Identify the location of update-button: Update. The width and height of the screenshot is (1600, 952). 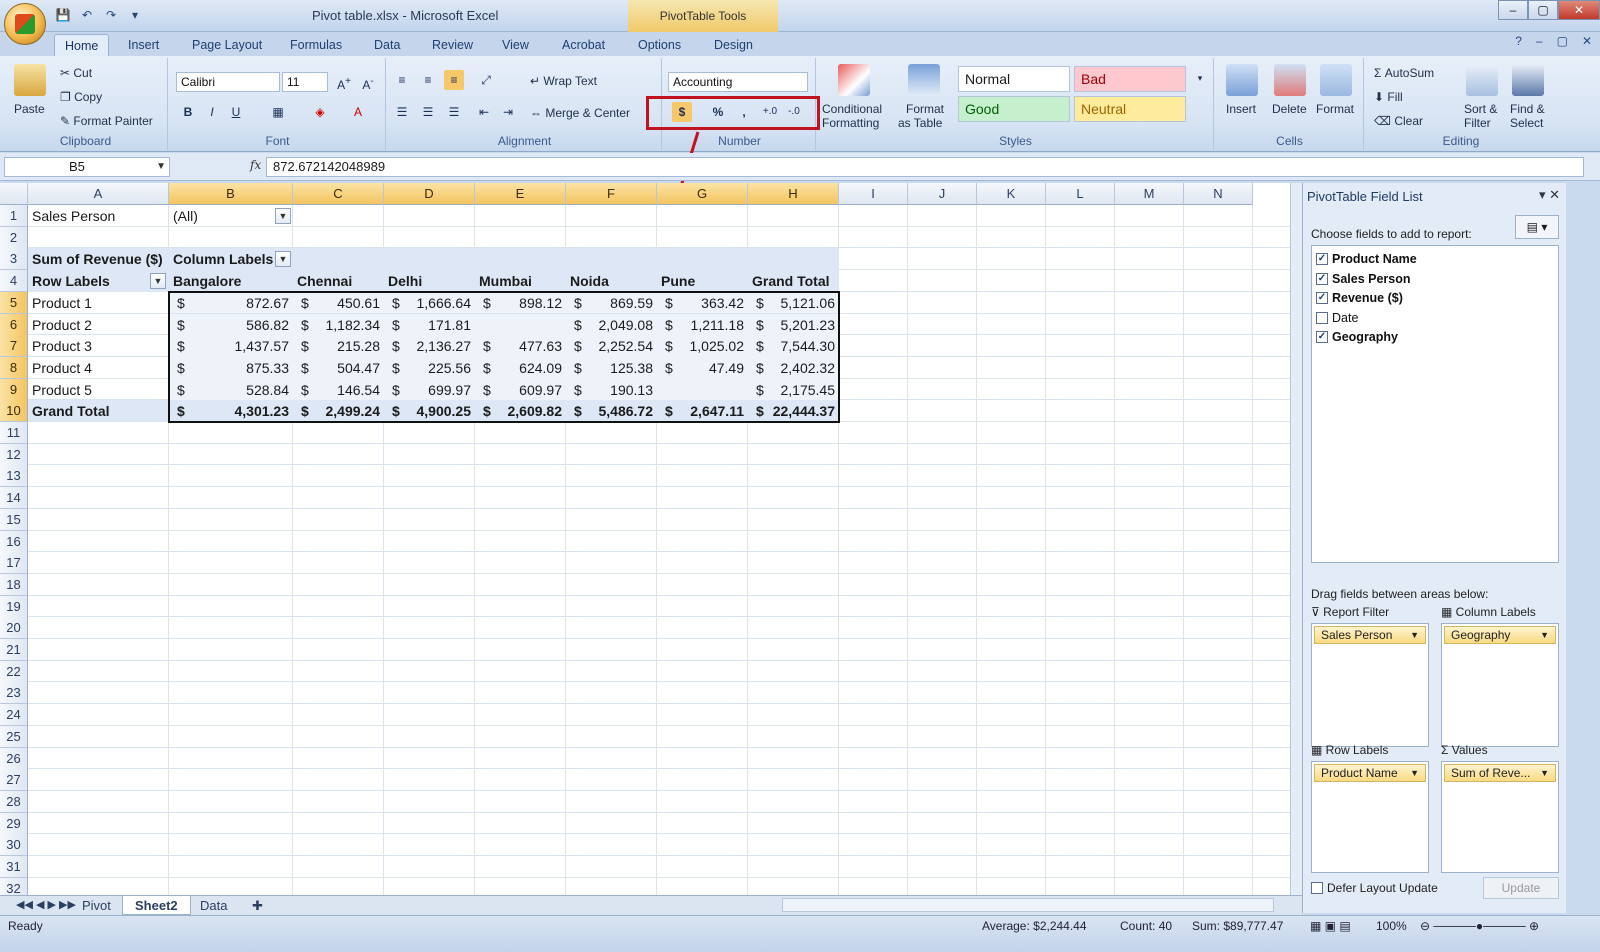
(1521, 888).